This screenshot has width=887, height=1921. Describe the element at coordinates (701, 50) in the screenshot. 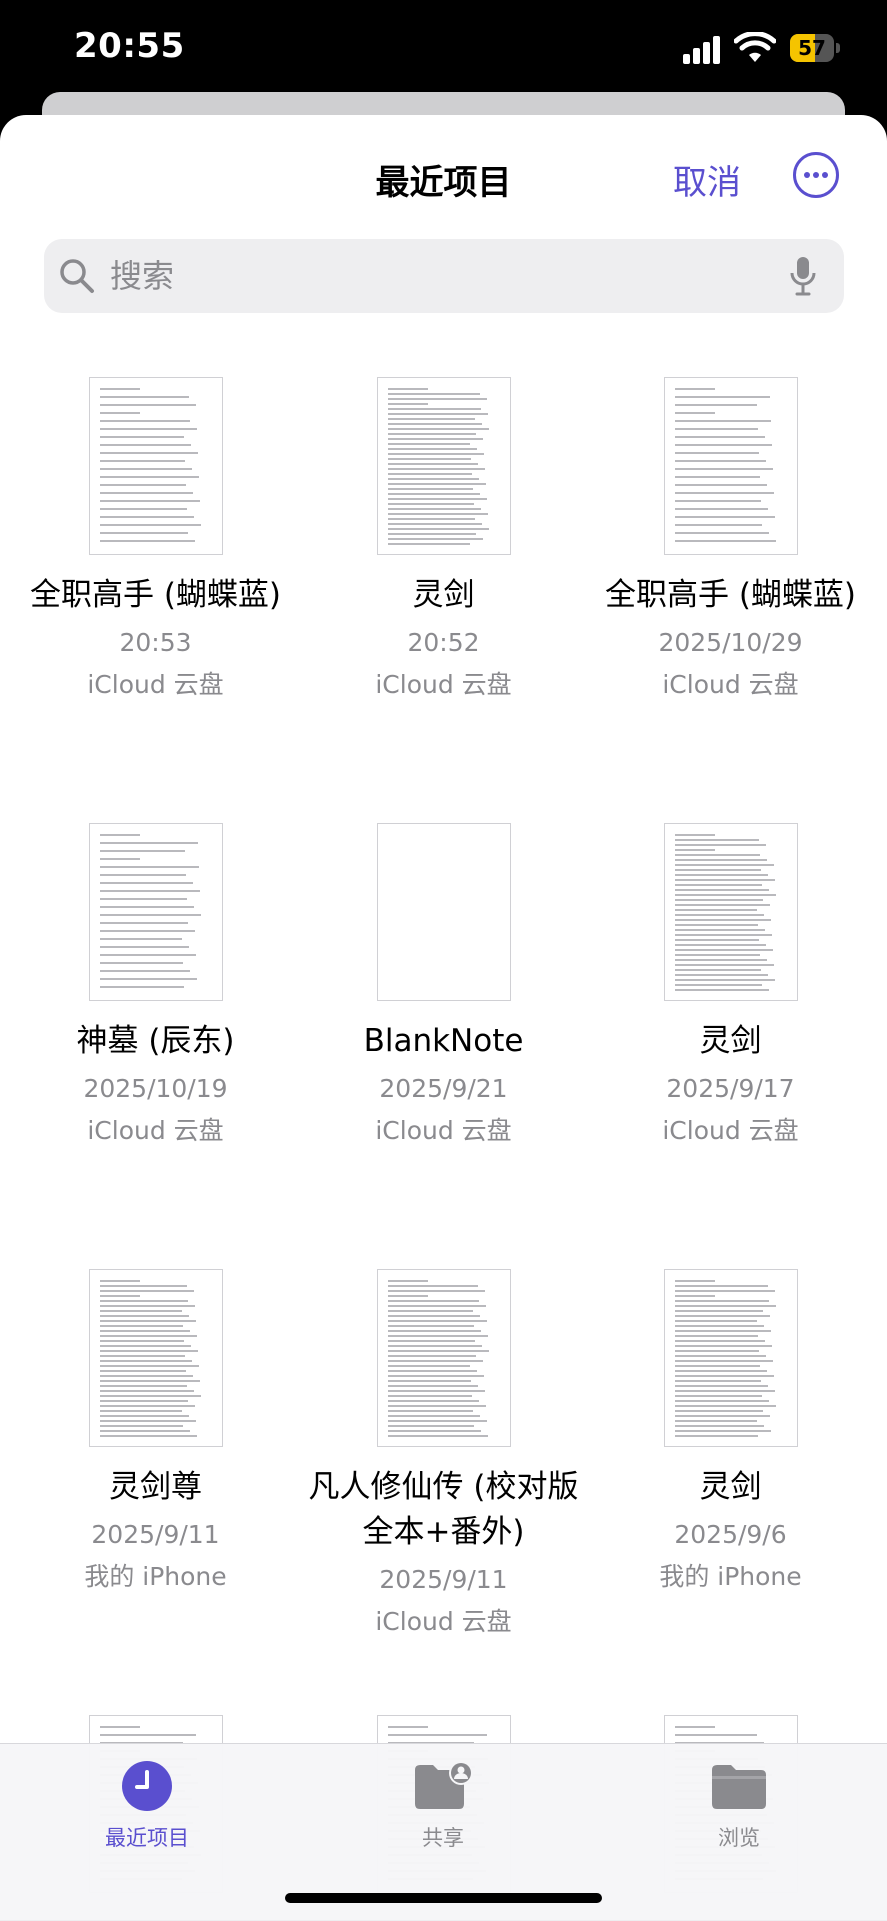

I see `cellular-signal-icon` at that location.